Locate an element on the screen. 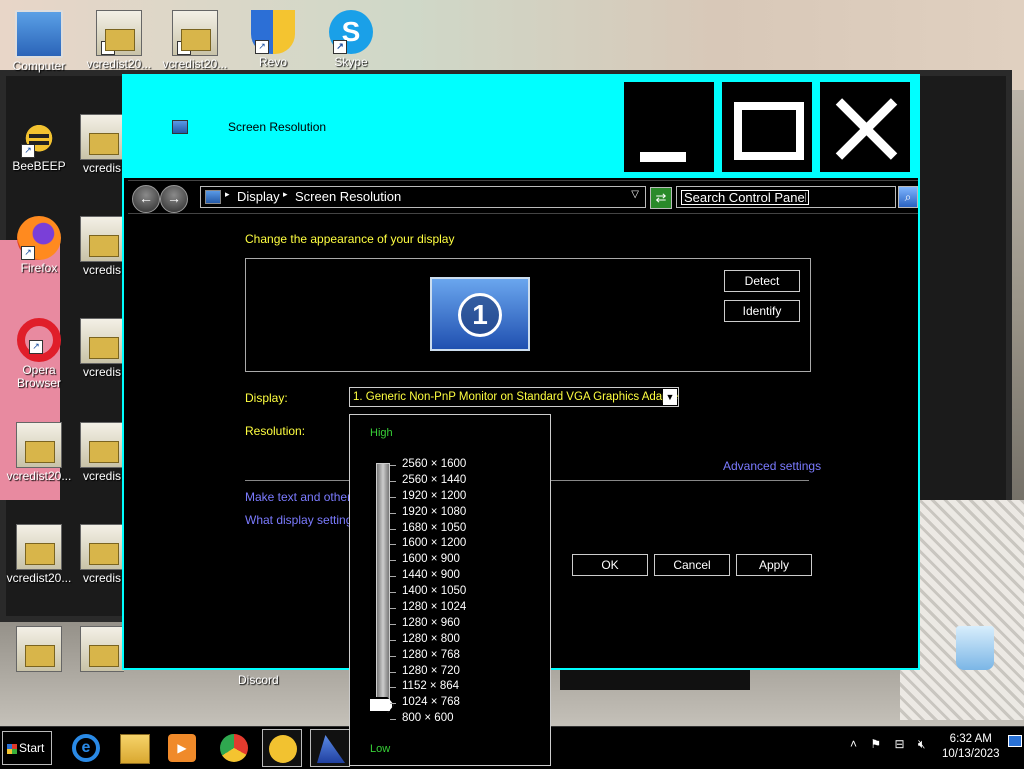  desktop-icon-label: Computer is located at coordinates (39, 66).